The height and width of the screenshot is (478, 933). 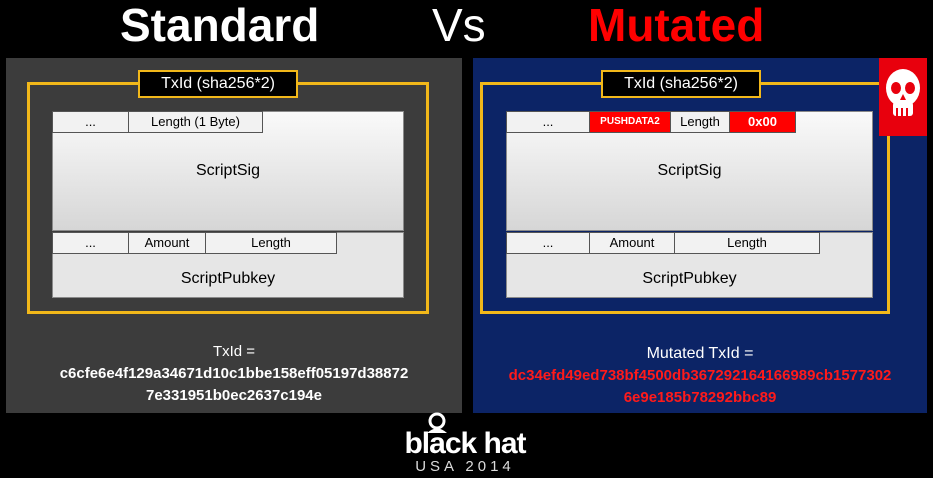 I want to click on mutated-scriptsig-label: ScriptSig, so click(x=689, y=170).